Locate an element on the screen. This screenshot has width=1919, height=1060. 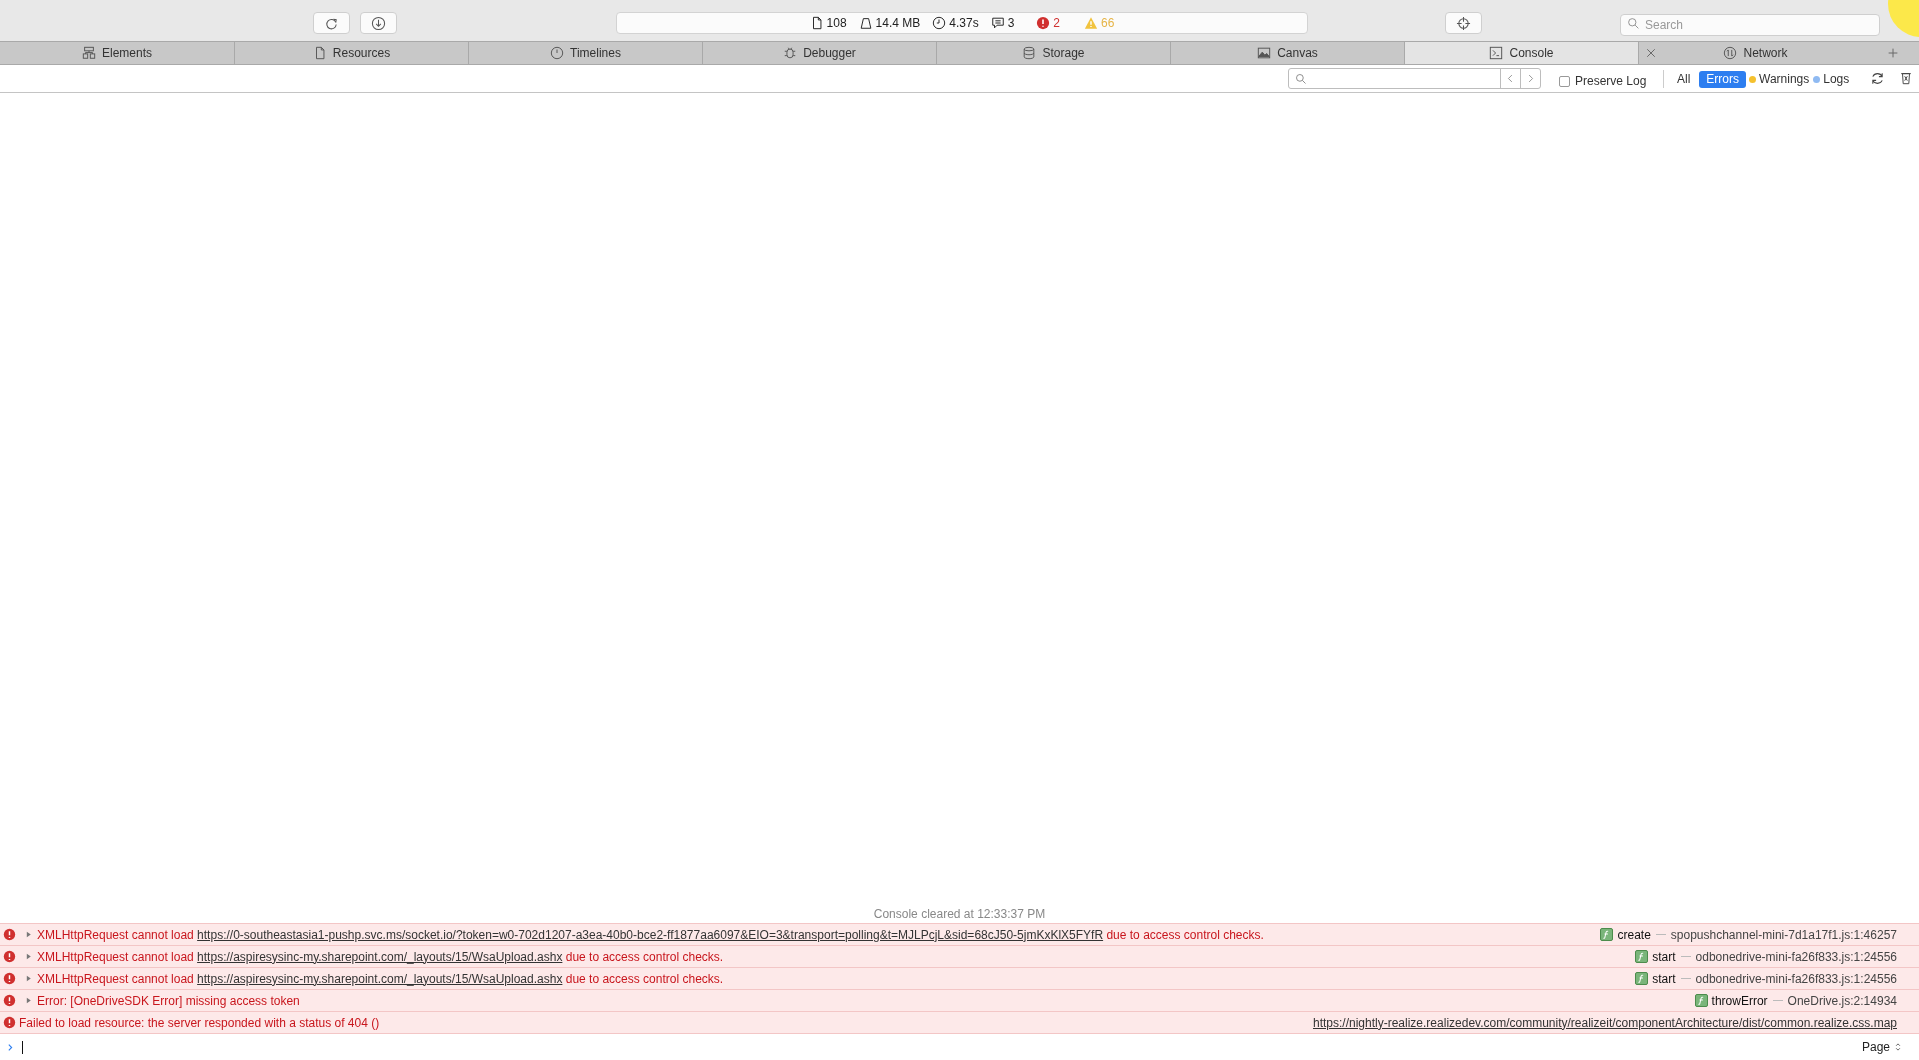
text-cursor is located at coordinates (22, 1047).